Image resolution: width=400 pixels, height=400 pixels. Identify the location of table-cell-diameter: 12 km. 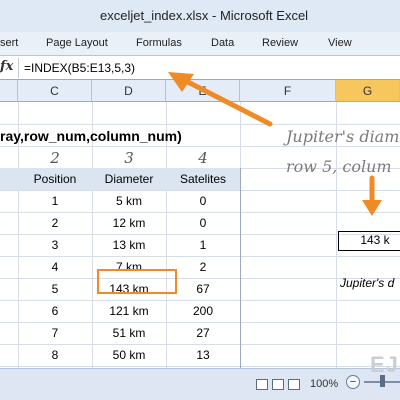
(129, 223).